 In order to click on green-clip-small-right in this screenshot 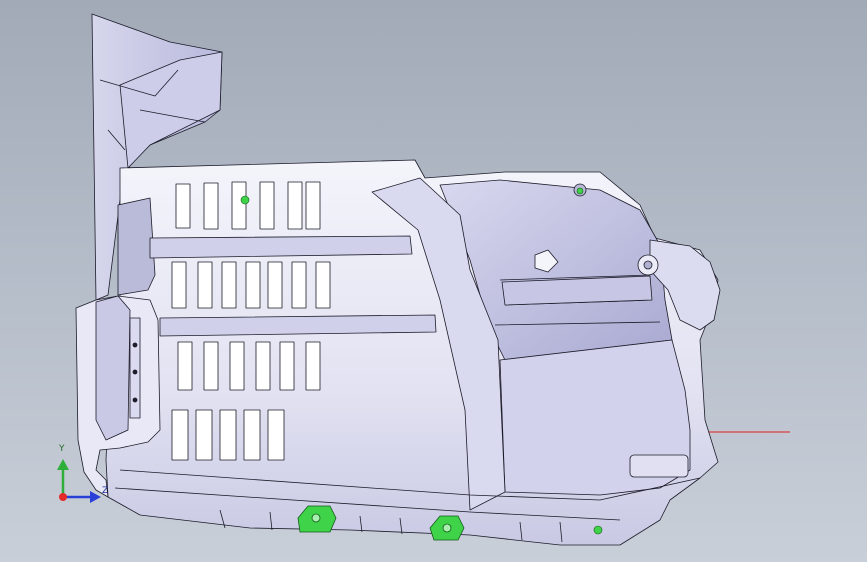, I will do `click(598, 530)`.